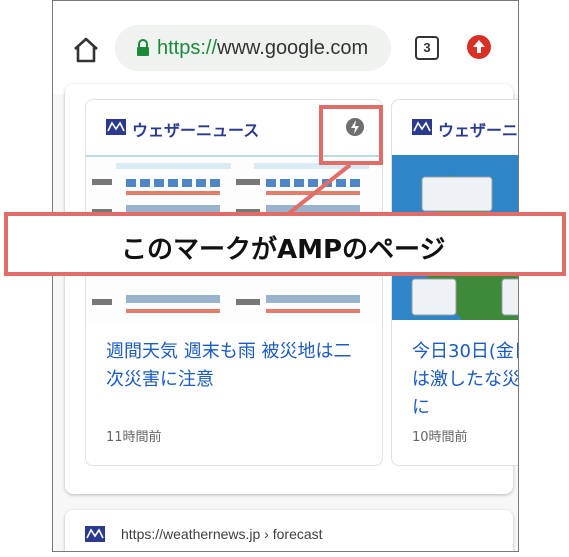 Image resolution: width=569 pixels, height=557 pixels. I want to click on news-card: ウェザーニュ 今日30日(金日本は激したな災害に 10時間前, so click(455, 282).